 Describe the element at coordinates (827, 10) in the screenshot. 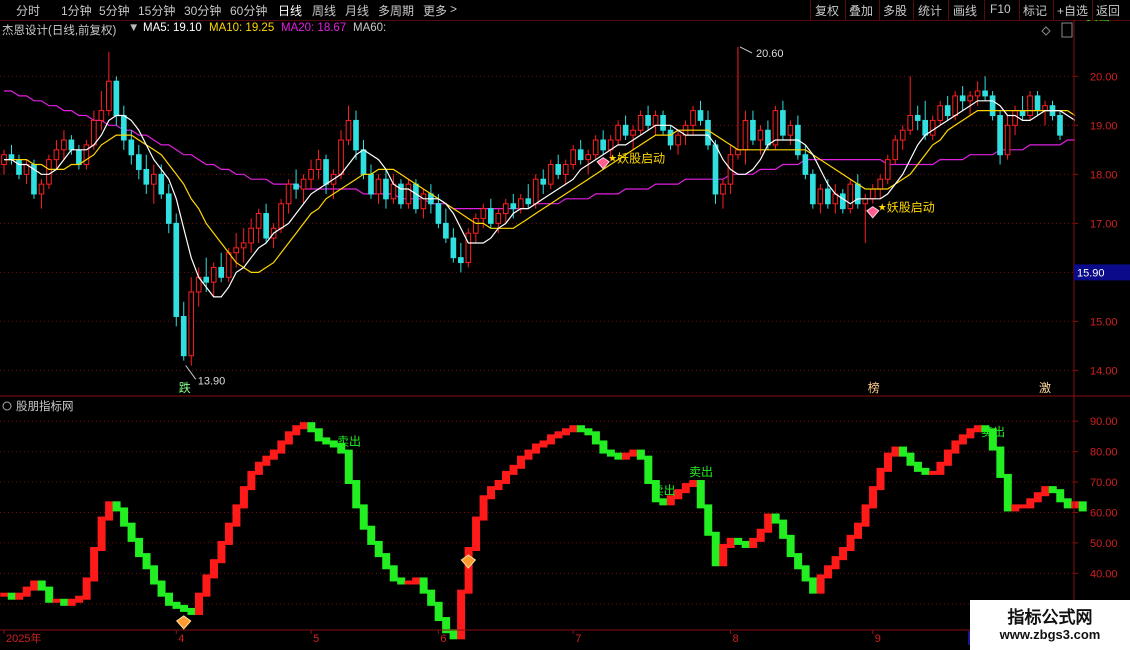

I see `fuquan-button: 复权` at that location.